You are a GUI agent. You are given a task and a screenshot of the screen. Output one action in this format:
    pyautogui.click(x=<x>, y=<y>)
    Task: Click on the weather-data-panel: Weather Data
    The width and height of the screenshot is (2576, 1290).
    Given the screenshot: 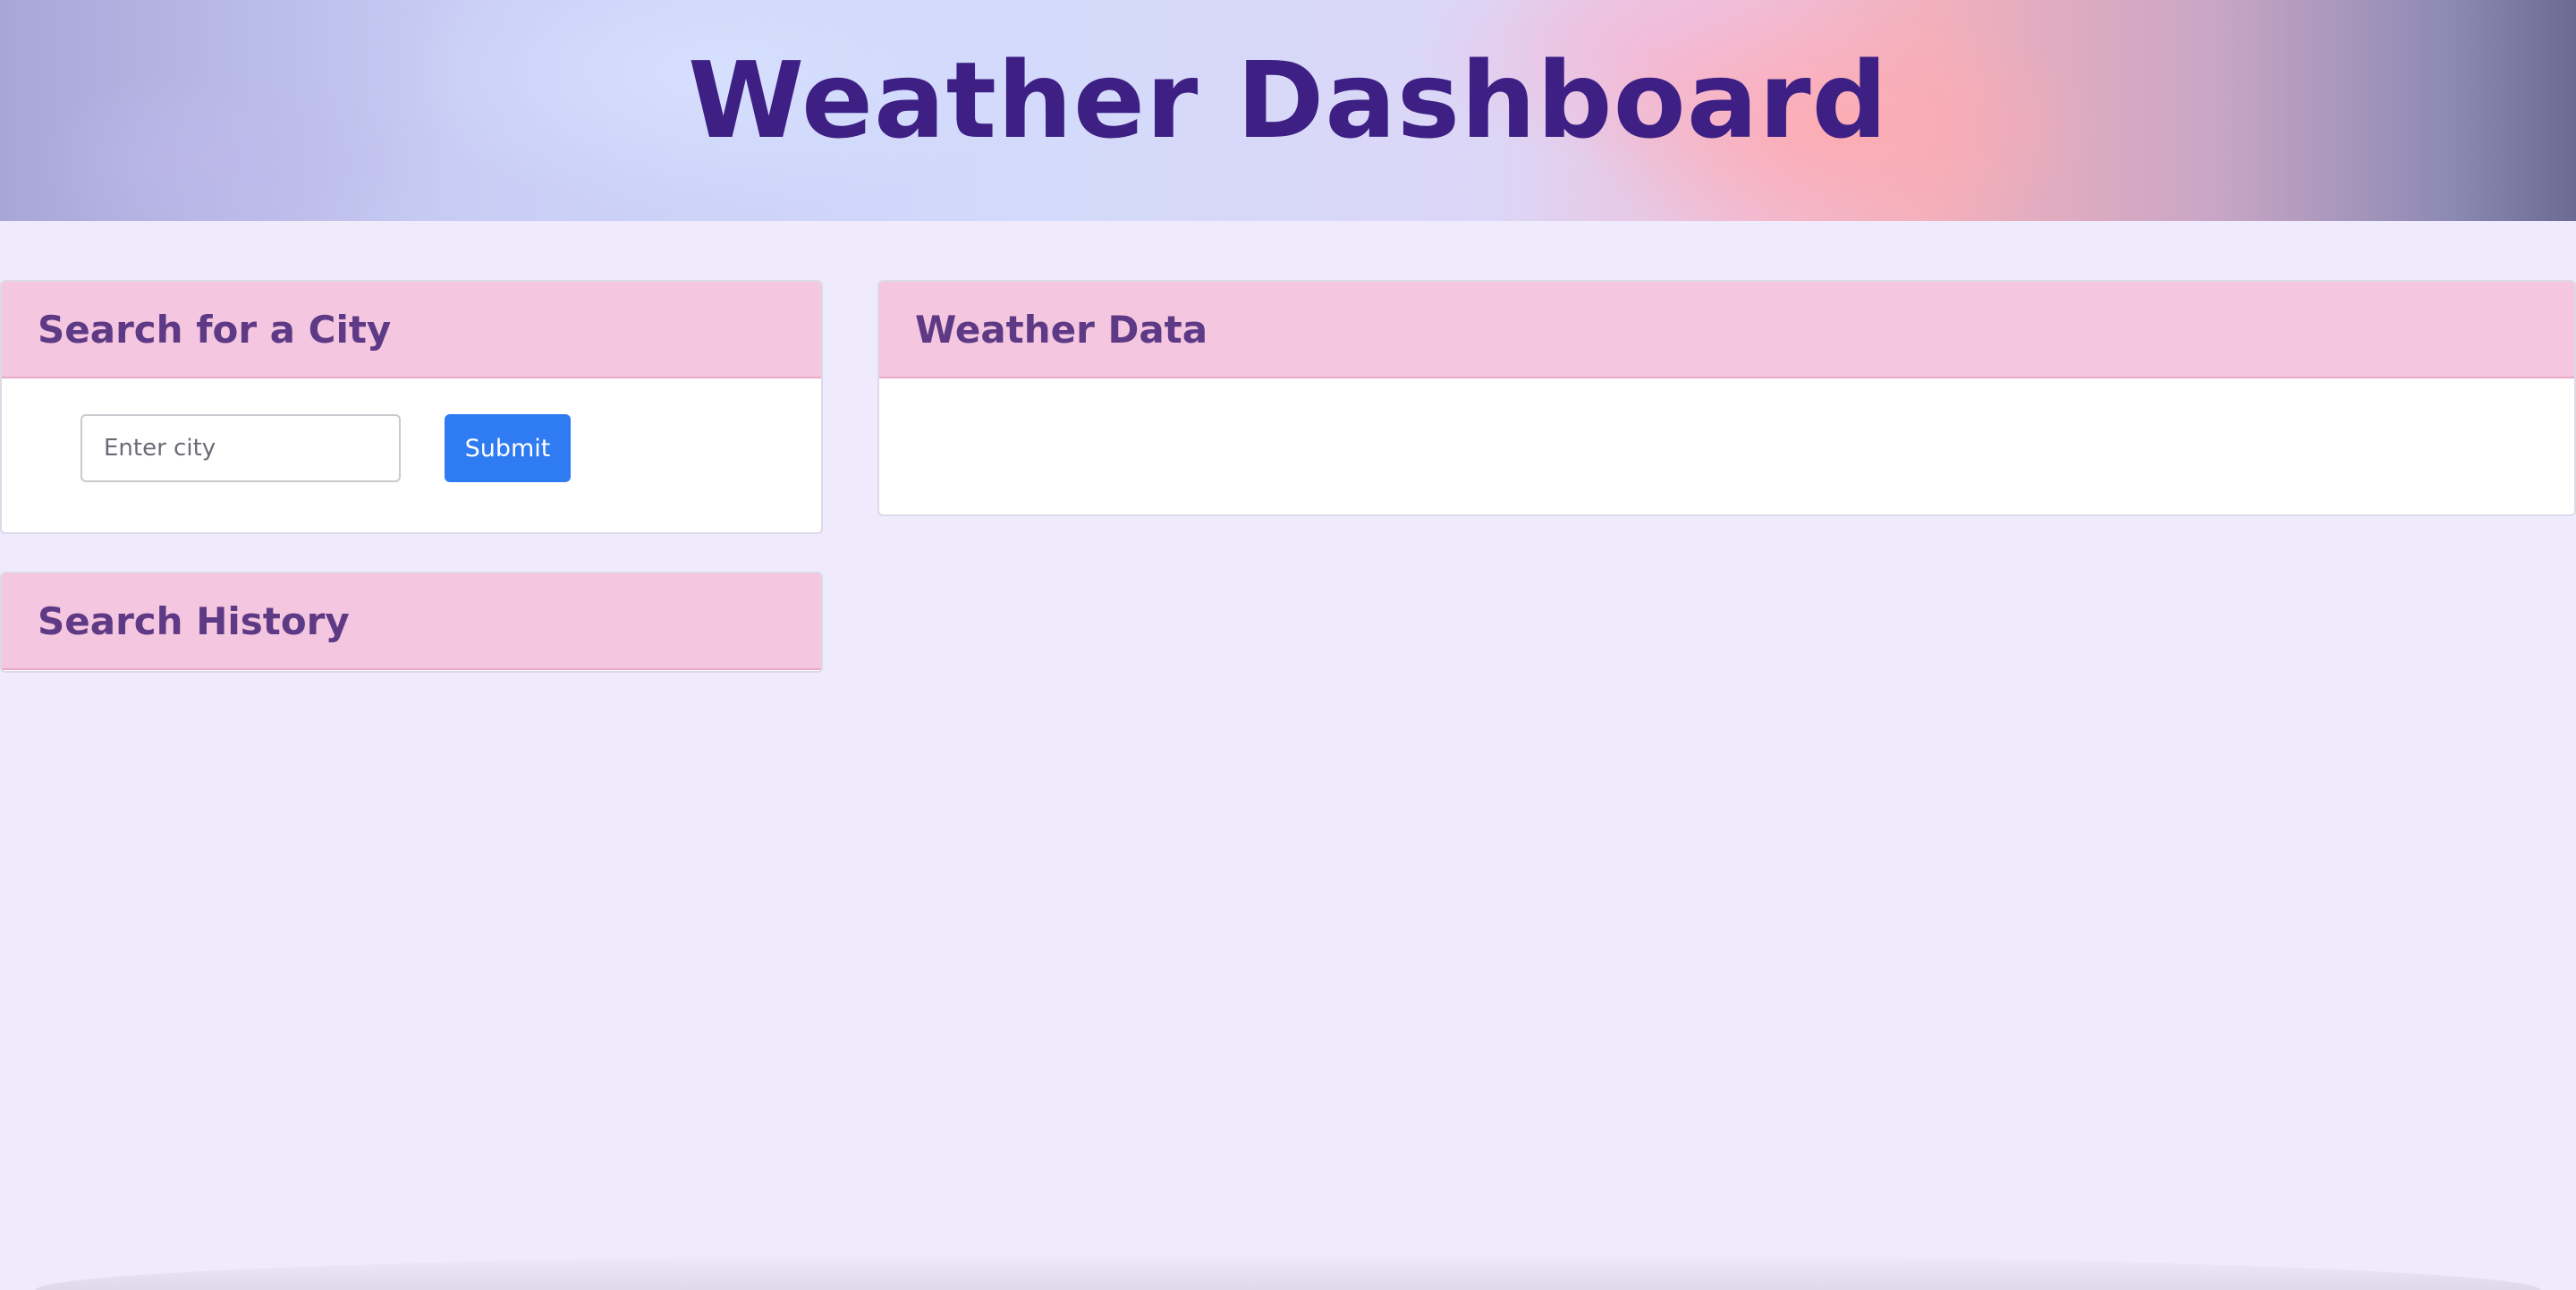 What is the action you would take?
    pyautogui.click(x=1726, y=398)
    